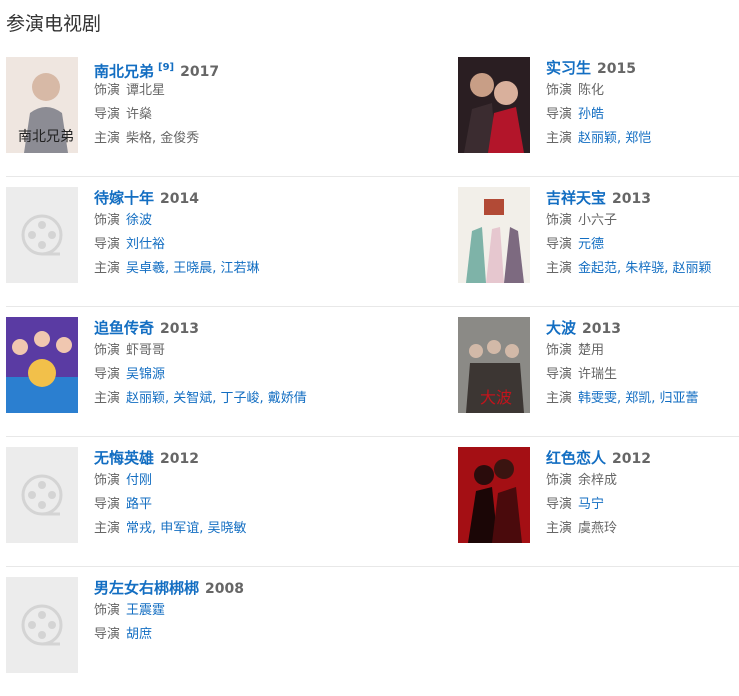  Describe the element at coordinates (561, 328) in the screenshot. I see `drama-title: 大波` at that location.